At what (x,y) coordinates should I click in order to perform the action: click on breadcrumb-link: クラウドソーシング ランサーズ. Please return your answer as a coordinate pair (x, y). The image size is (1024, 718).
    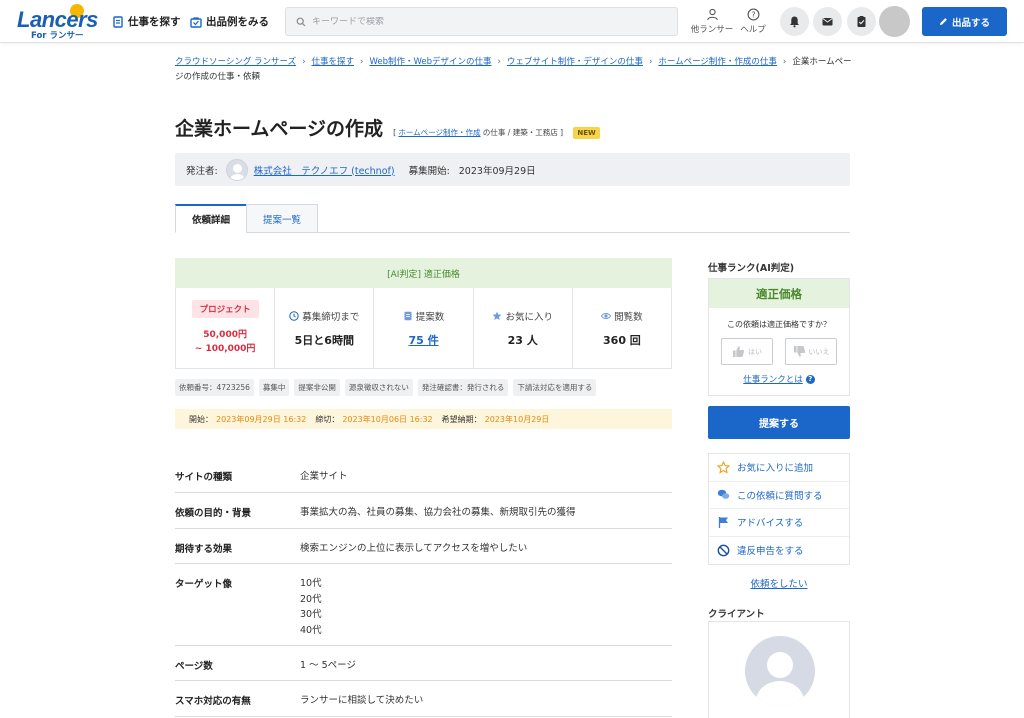
    Looking at the image, I should click on (235, 62).